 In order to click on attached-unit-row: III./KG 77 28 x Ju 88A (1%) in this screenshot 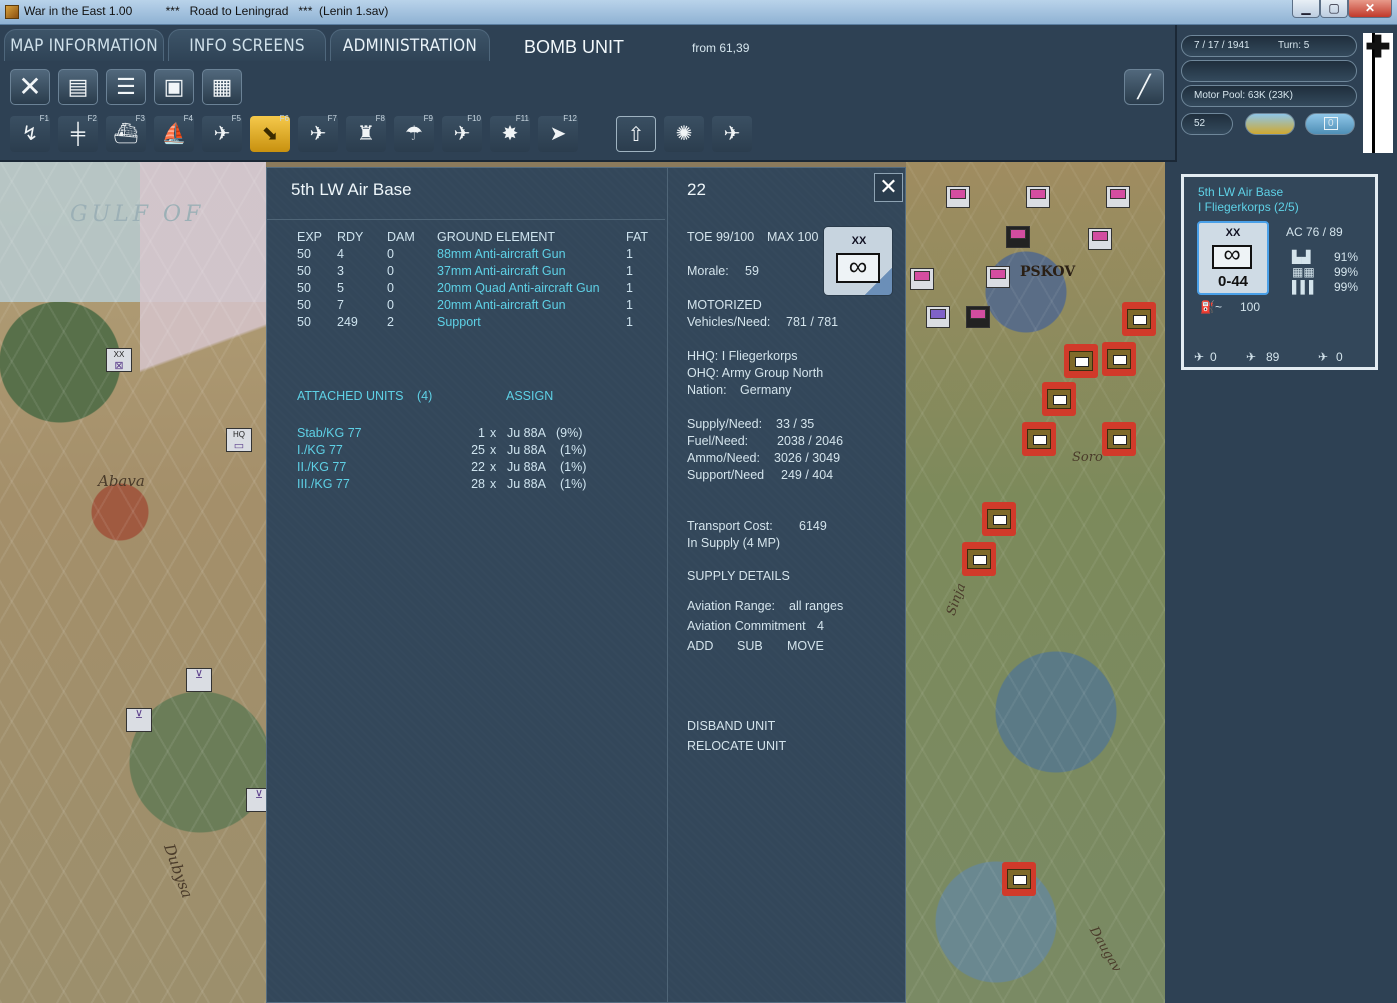, I will do `click(467, 485)`.